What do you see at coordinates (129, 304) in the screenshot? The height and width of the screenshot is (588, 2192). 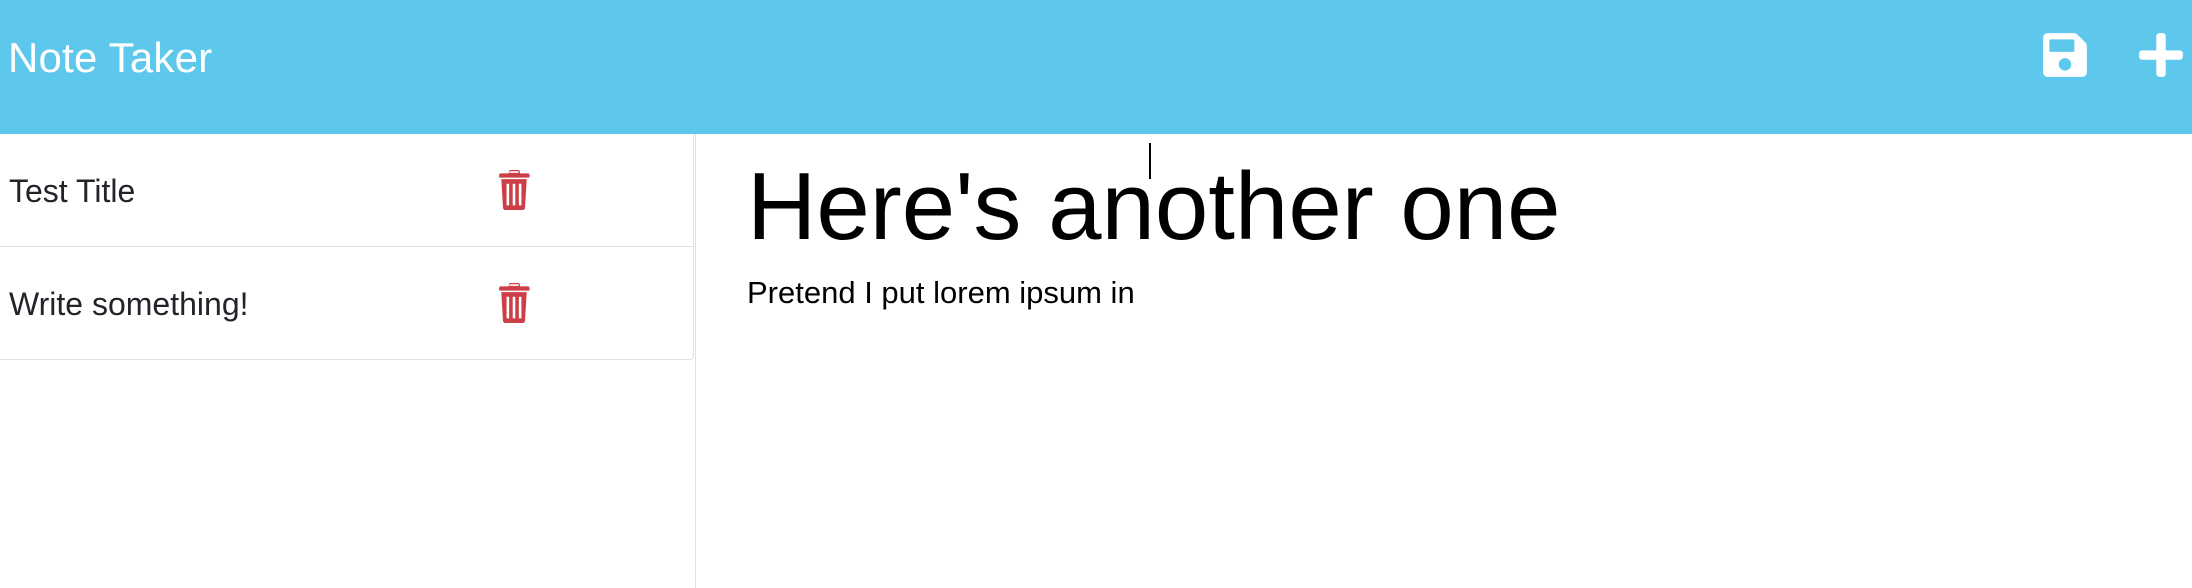 I see `note-title: Write something!` at bounding box center [129, 304].